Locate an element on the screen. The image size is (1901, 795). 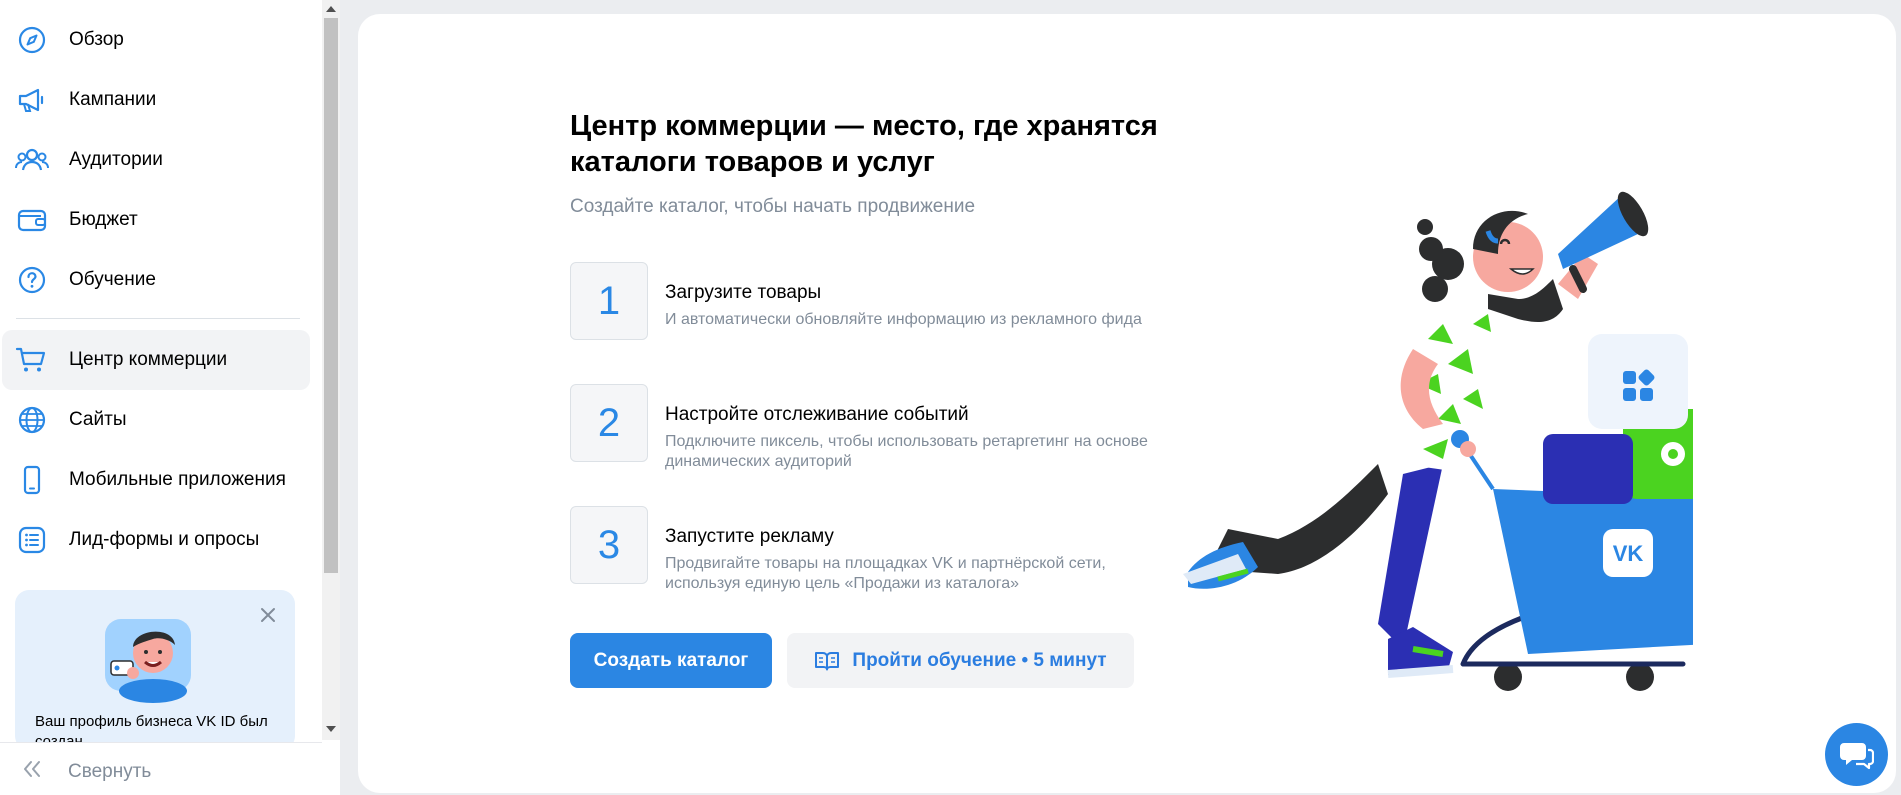
promo-avatar-illustration is located at coordinates (148, 661).